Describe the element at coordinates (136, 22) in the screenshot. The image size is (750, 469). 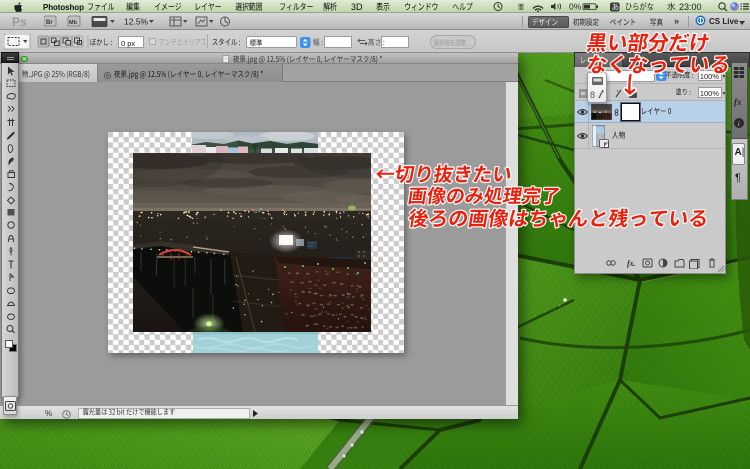
I see `svg-text: 12.5%` at that location.